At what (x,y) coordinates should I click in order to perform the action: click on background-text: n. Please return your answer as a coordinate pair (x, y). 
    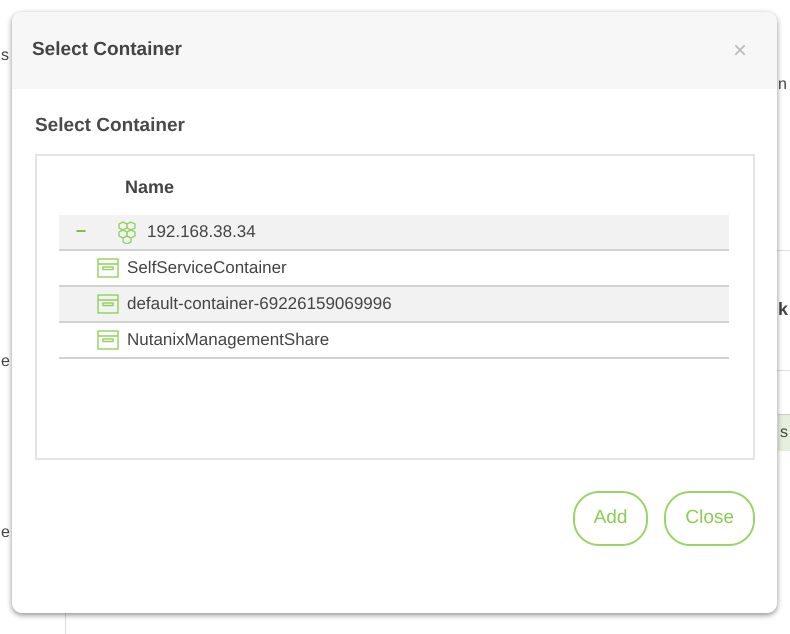
    Looking at the image, I should click on (782, 85).